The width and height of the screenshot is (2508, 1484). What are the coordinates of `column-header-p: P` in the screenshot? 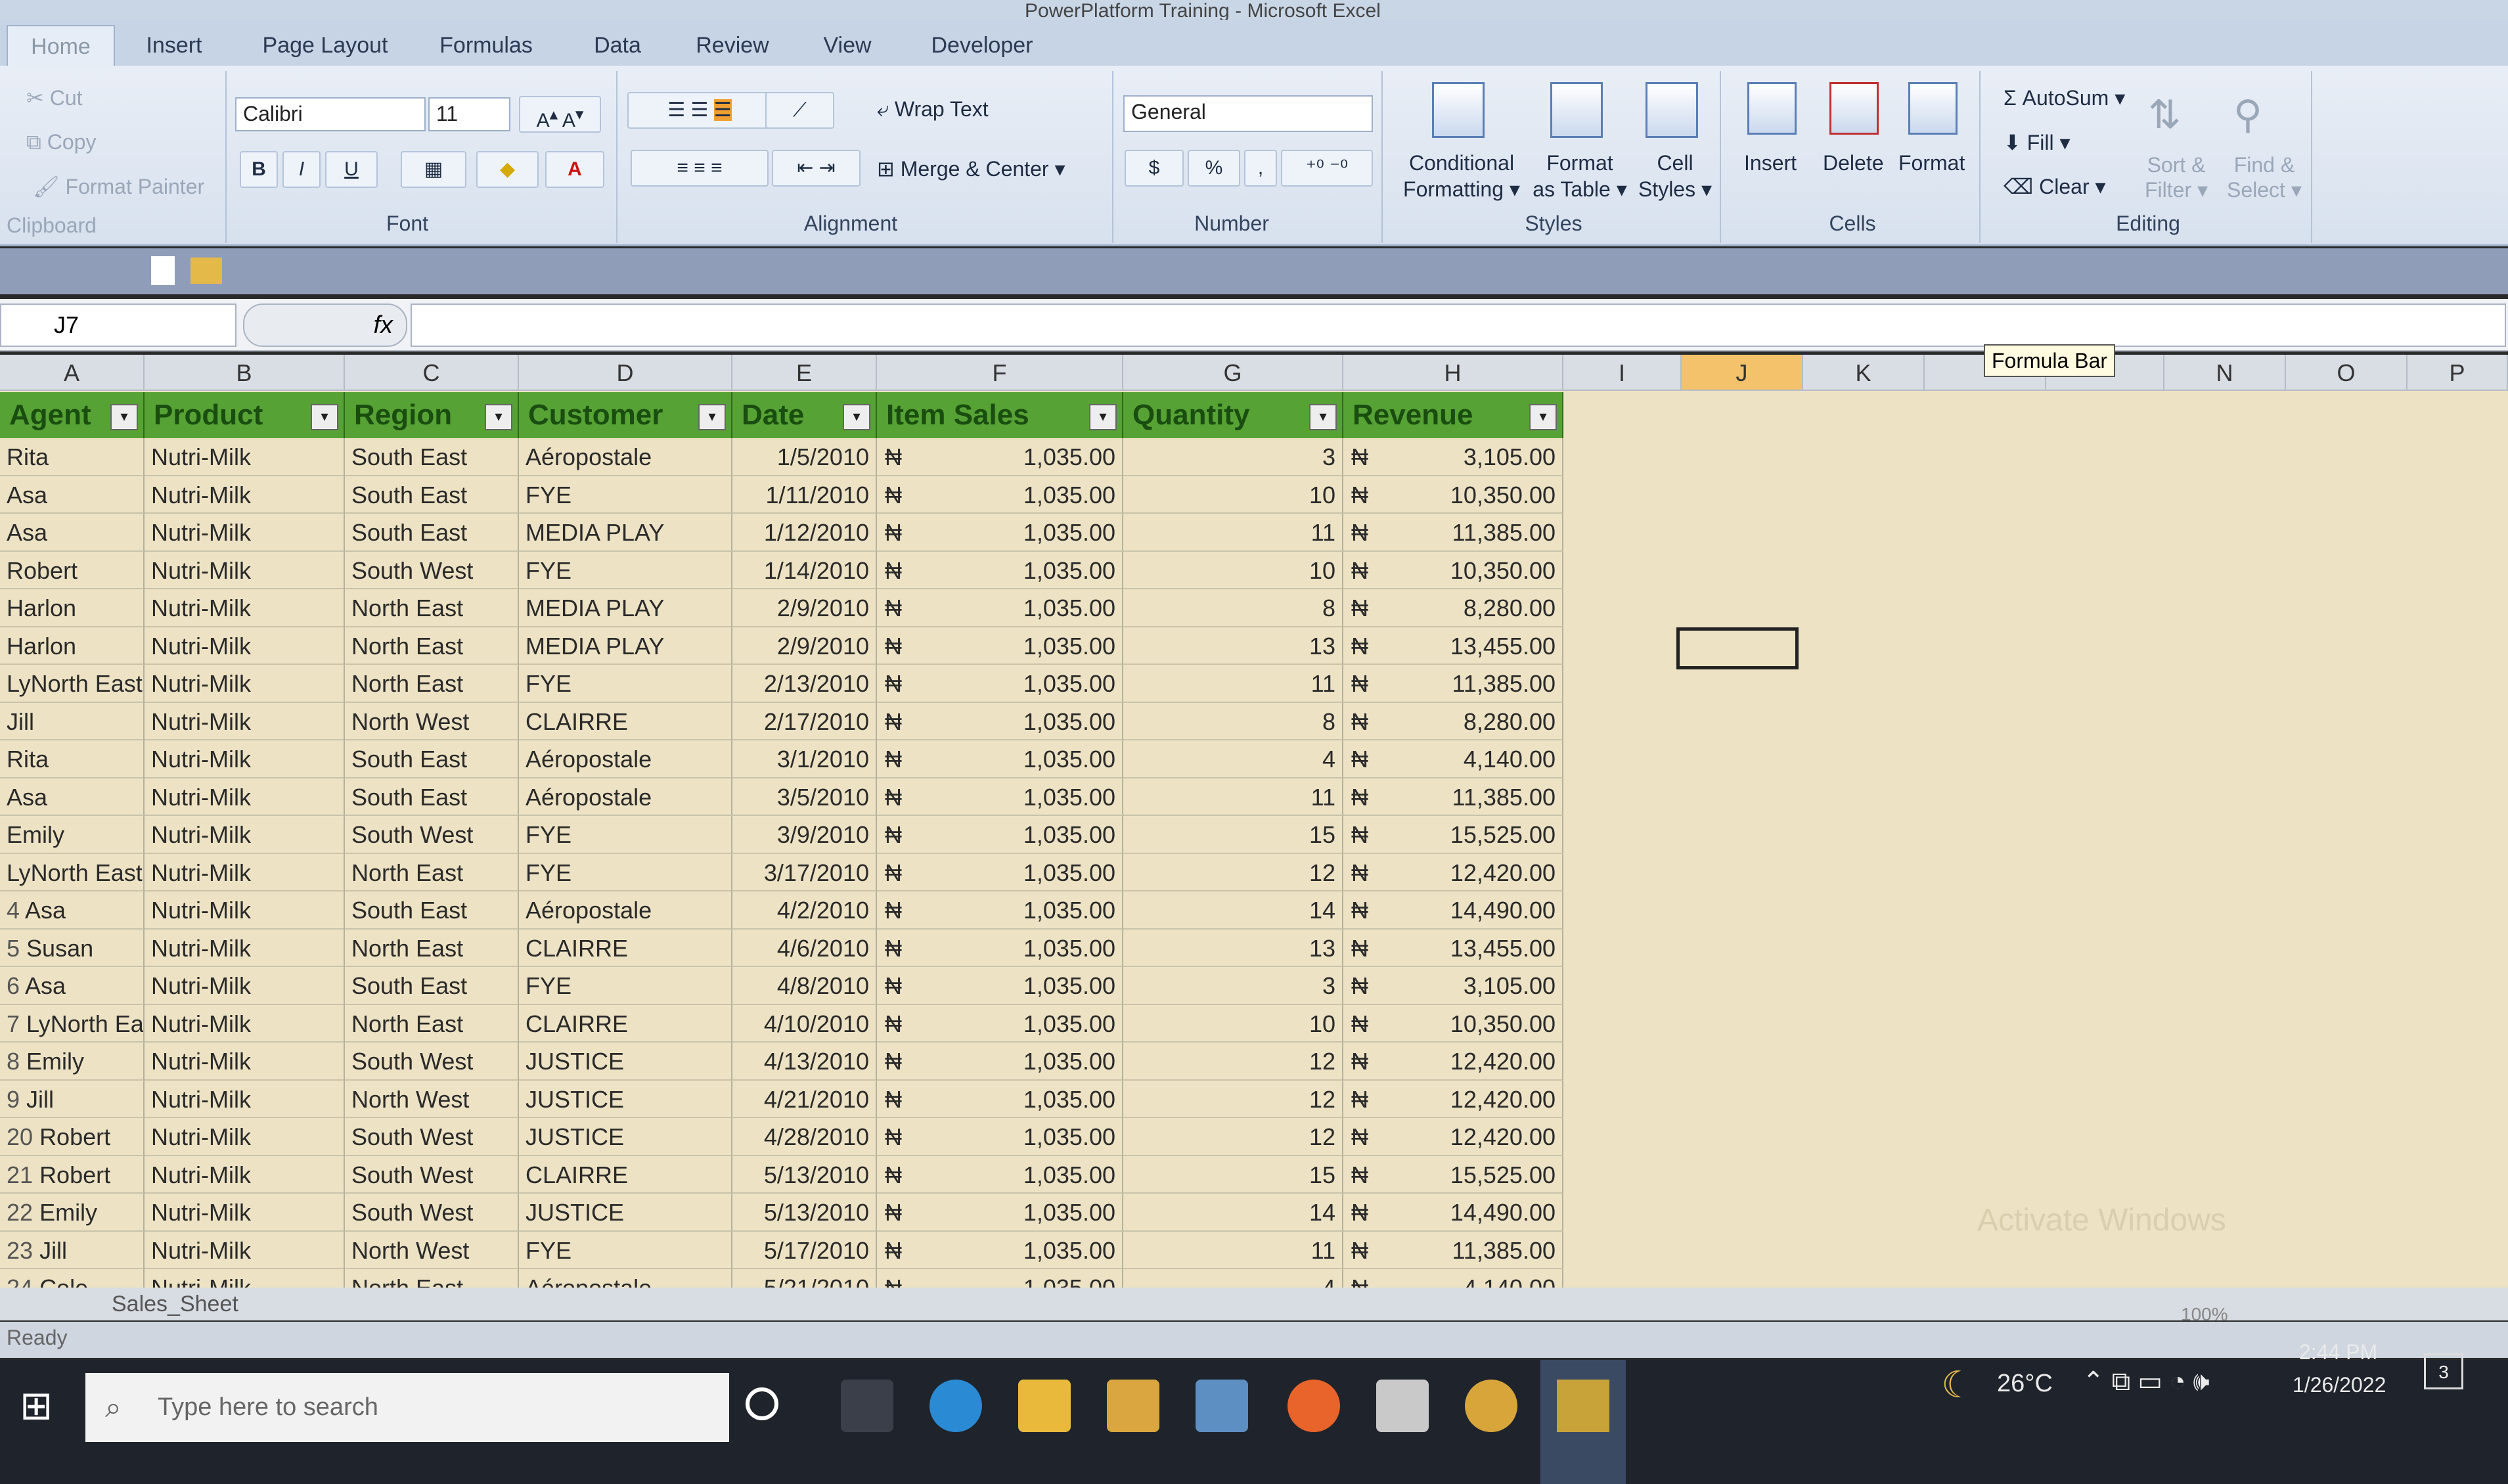 It's located at (2457, 373).